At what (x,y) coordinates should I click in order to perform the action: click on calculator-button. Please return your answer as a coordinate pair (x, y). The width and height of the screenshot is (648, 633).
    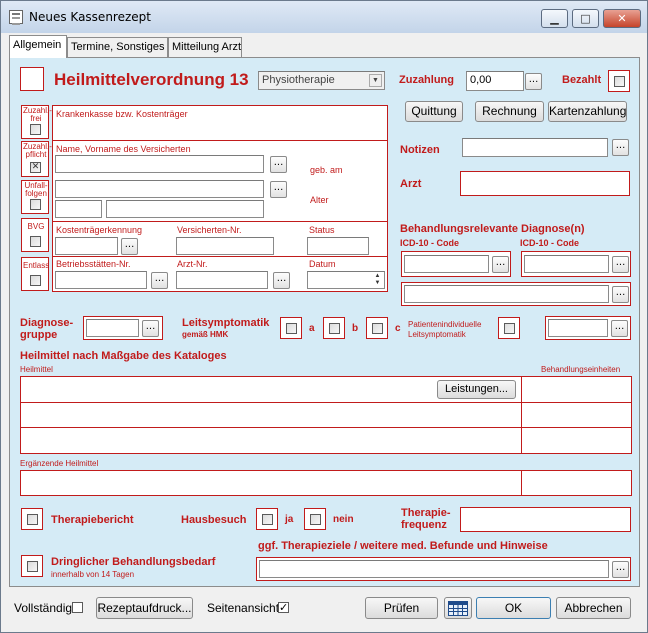
    Looking at the image, I should click on (458, 608).